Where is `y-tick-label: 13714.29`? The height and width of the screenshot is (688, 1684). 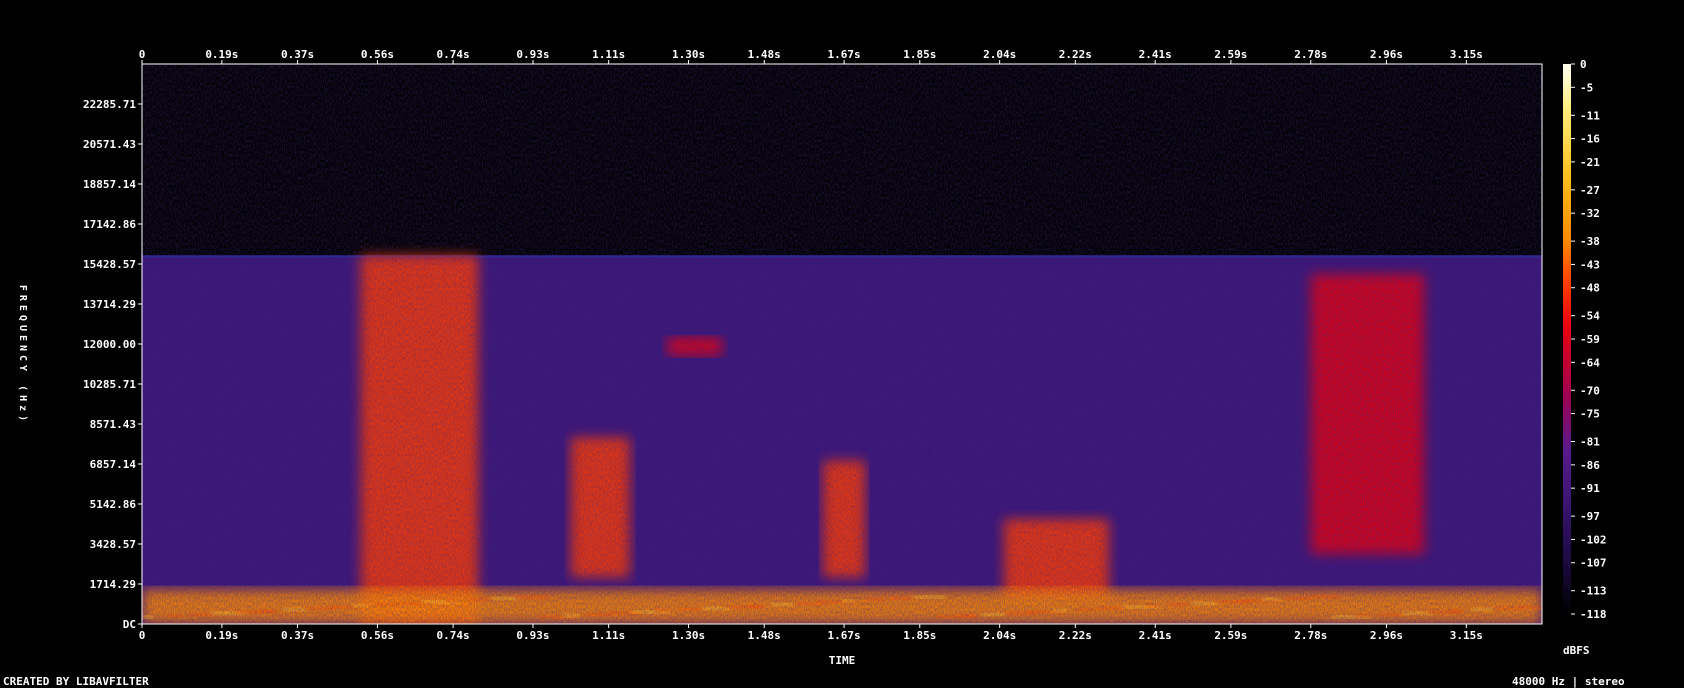 y-tick-label: 13714.29 is located at coordinates (109, 304).